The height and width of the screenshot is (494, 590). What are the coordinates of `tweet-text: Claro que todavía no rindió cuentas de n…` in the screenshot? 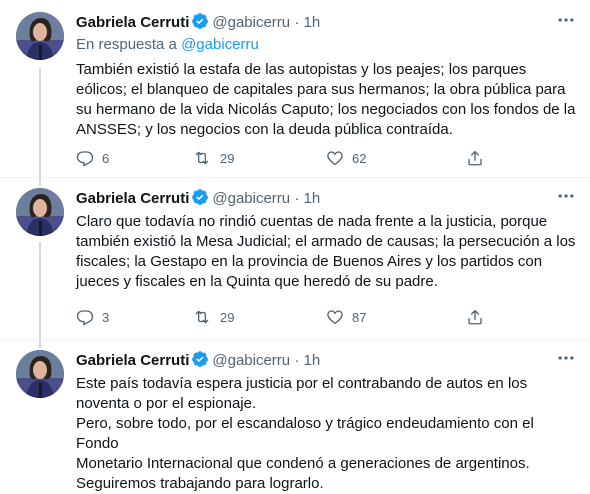 It's located at (326, 251).